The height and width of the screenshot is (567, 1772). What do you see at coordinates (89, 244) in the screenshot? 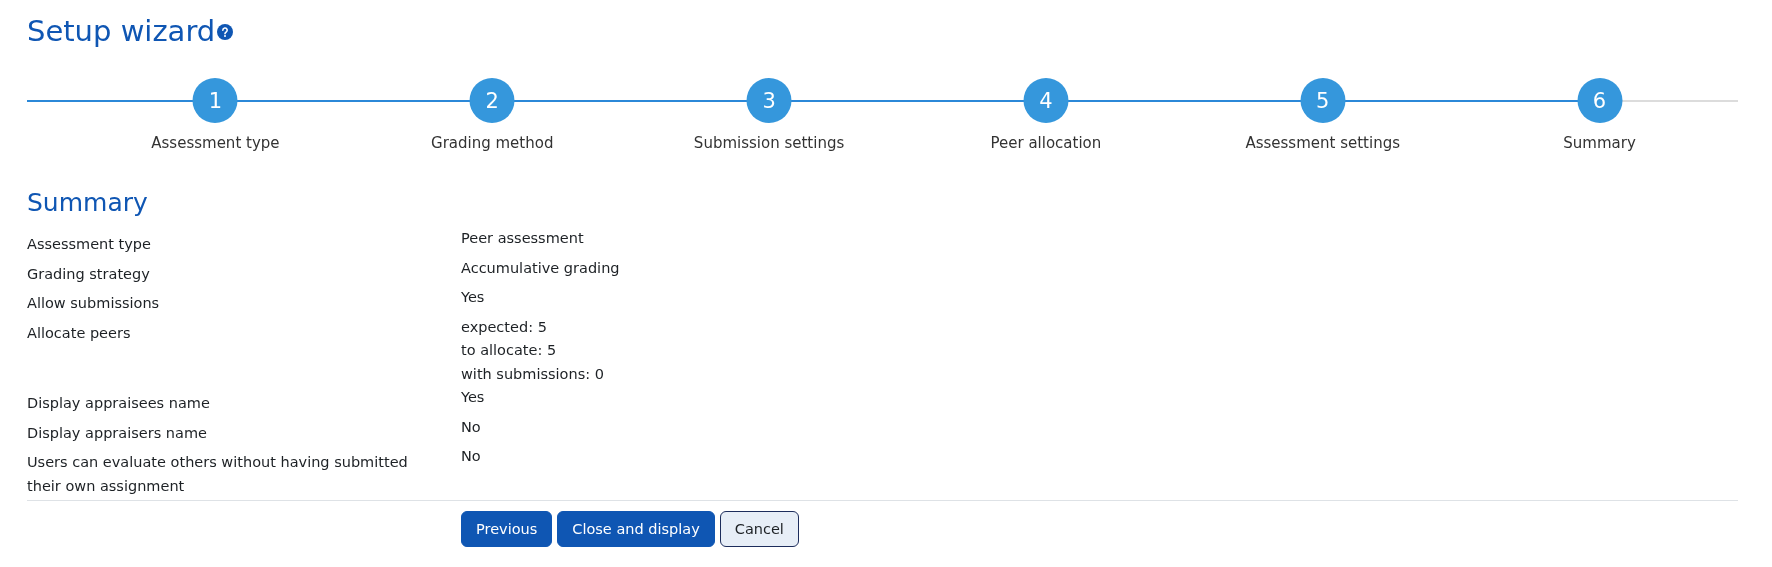
I see `field-label: Assessment type` at bounding box center [89, 244].